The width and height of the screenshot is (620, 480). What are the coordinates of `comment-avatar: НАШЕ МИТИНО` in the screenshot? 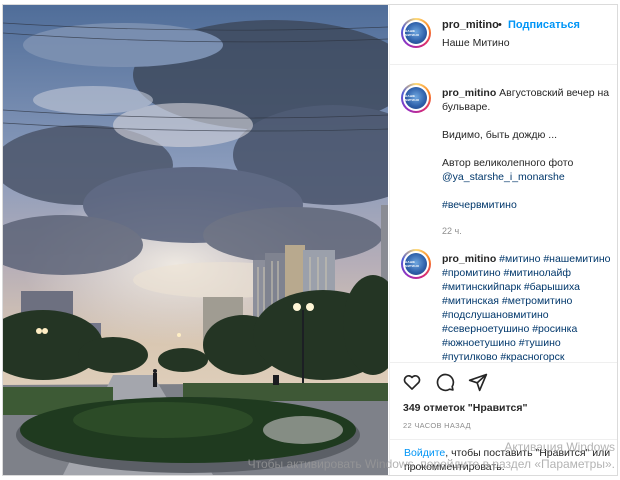 It's located at (416, 264).